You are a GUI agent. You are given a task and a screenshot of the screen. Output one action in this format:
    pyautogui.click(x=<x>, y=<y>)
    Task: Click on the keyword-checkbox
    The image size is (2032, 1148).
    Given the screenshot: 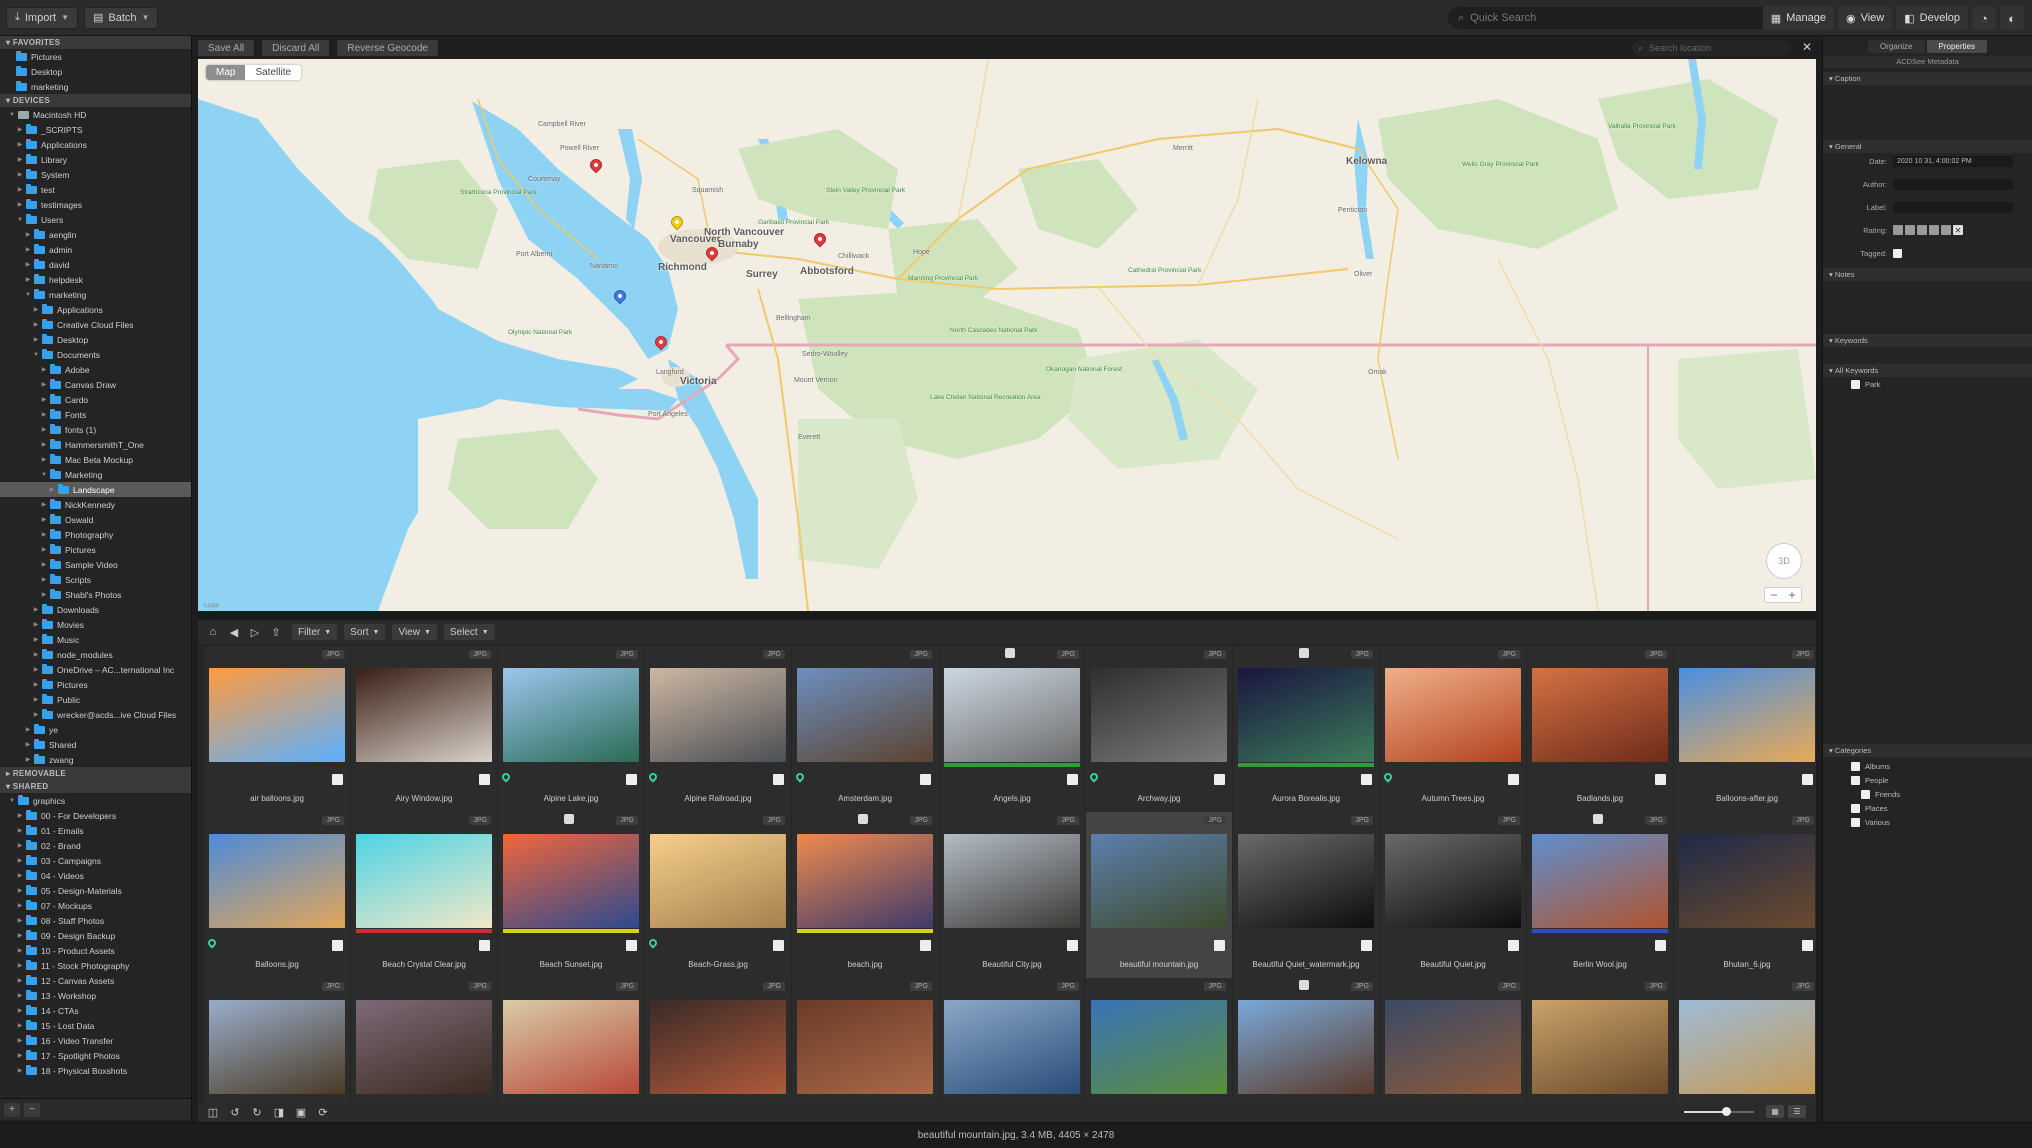 What is the action you would take?
    pyautogui.click(x=1855, y=384)
    